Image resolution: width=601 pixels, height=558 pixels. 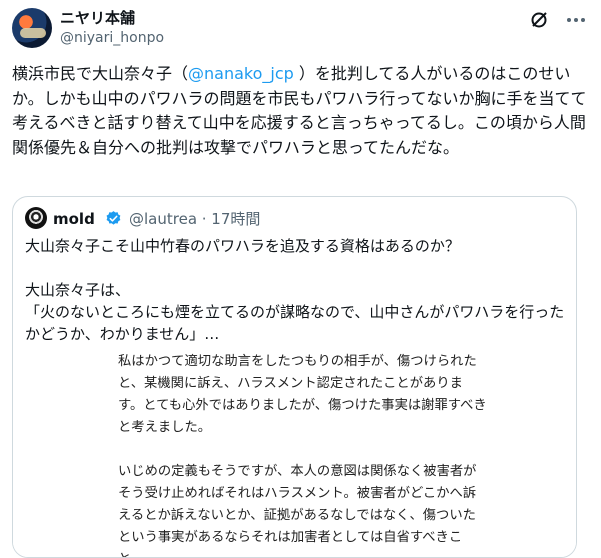 I want to click on quote-handle-time: @lautrea · 17時間, so click(x=194, y=219).